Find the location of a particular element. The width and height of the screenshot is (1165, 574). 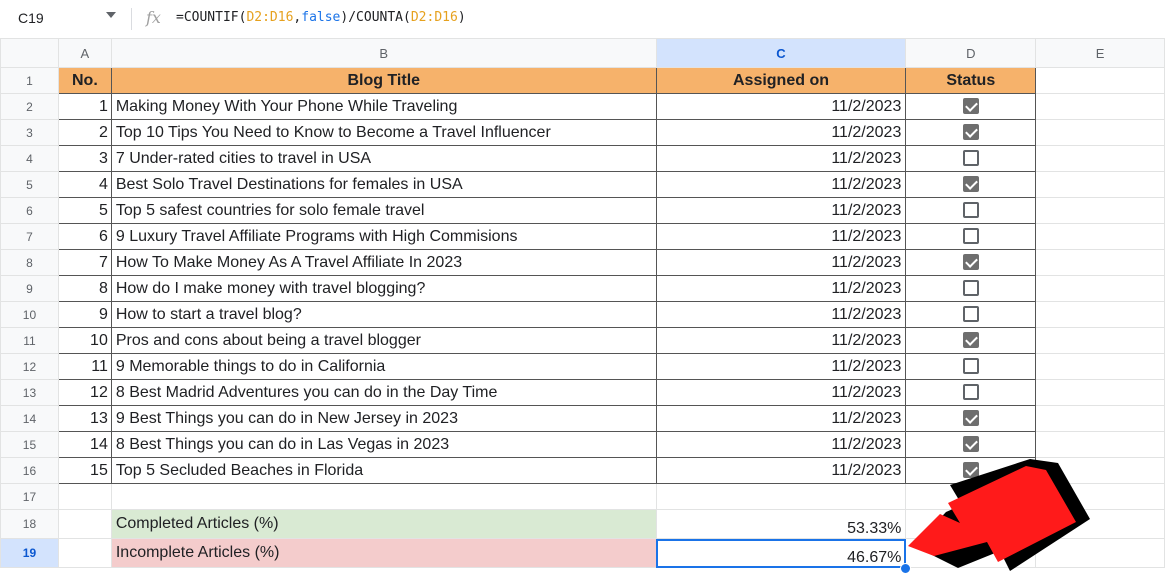

row-header: 10 is located at coordinates (29, 314).